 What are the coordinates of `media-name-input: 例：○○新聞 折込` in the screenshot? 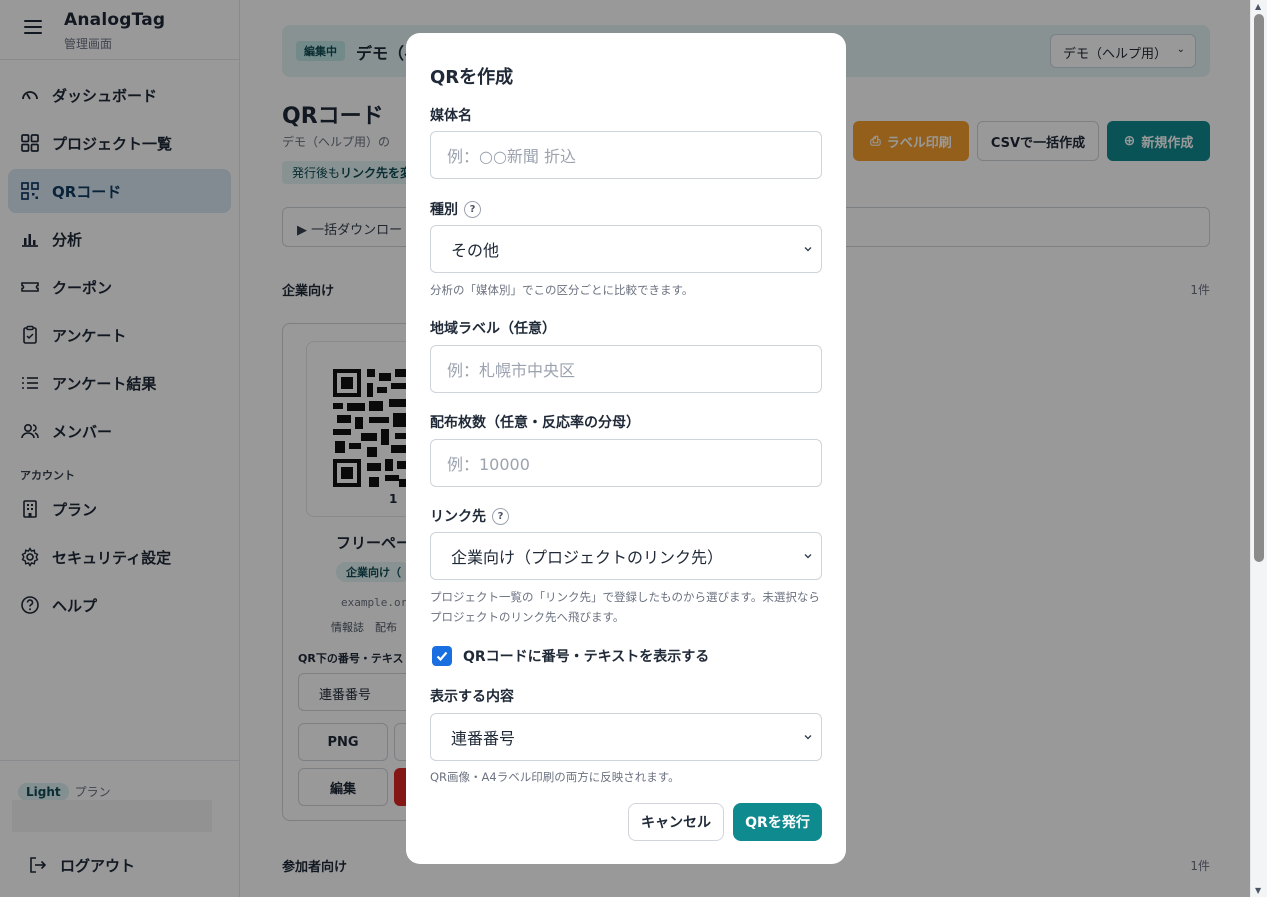 It's located at (626, 155).